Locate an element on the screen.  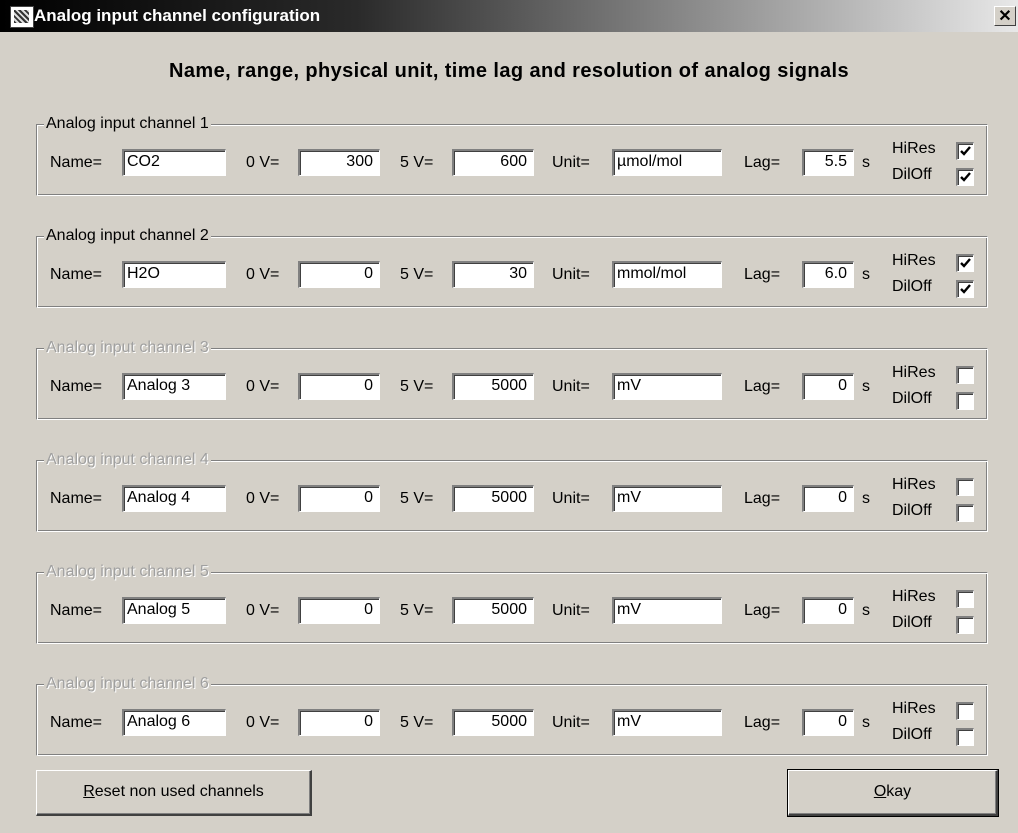
window-title: Analog input channel configuration is located at coordinates (177, 15).